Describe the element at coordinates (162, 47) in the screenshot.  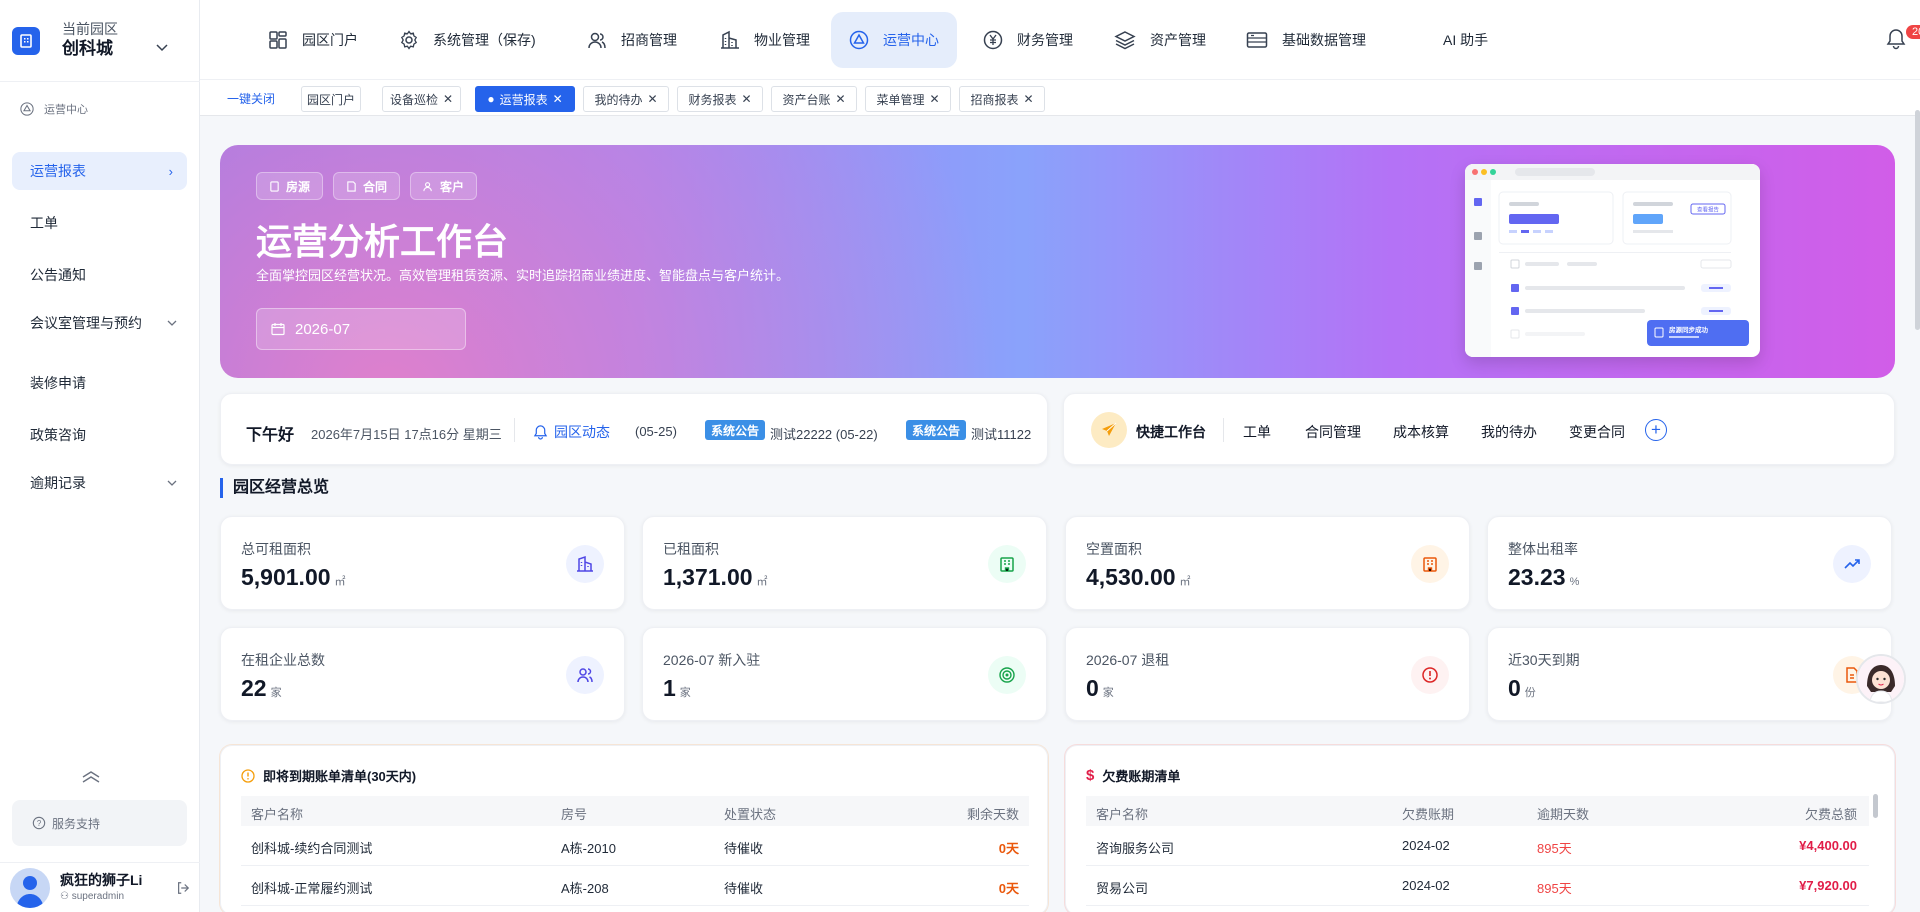
I see `chevron-down-icon` at that location.